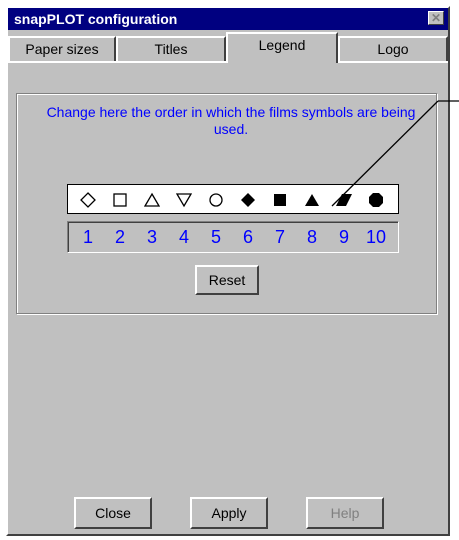  I want to click on tab-label: Paper sizes, so click(62, 49).